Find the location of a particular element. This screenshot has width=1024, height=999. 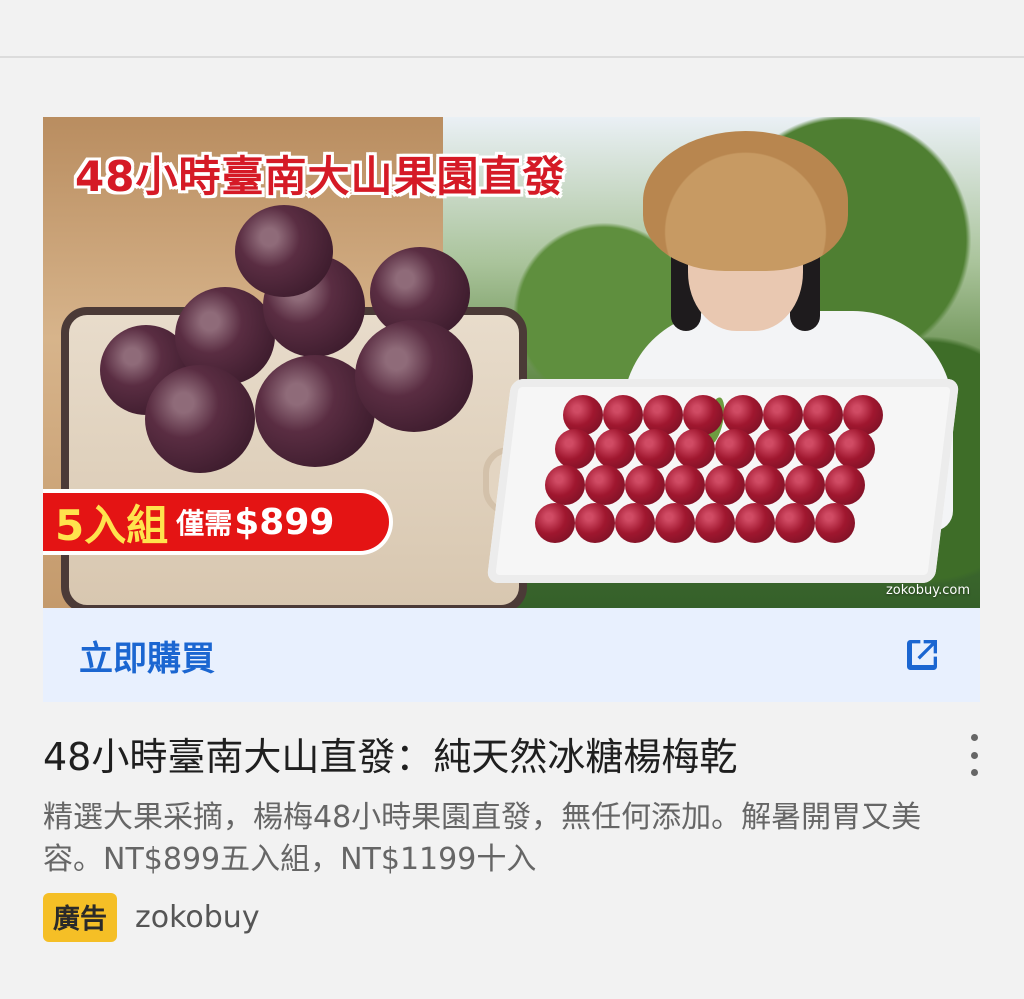

more-options-icon is located at coordinates (974, 755).